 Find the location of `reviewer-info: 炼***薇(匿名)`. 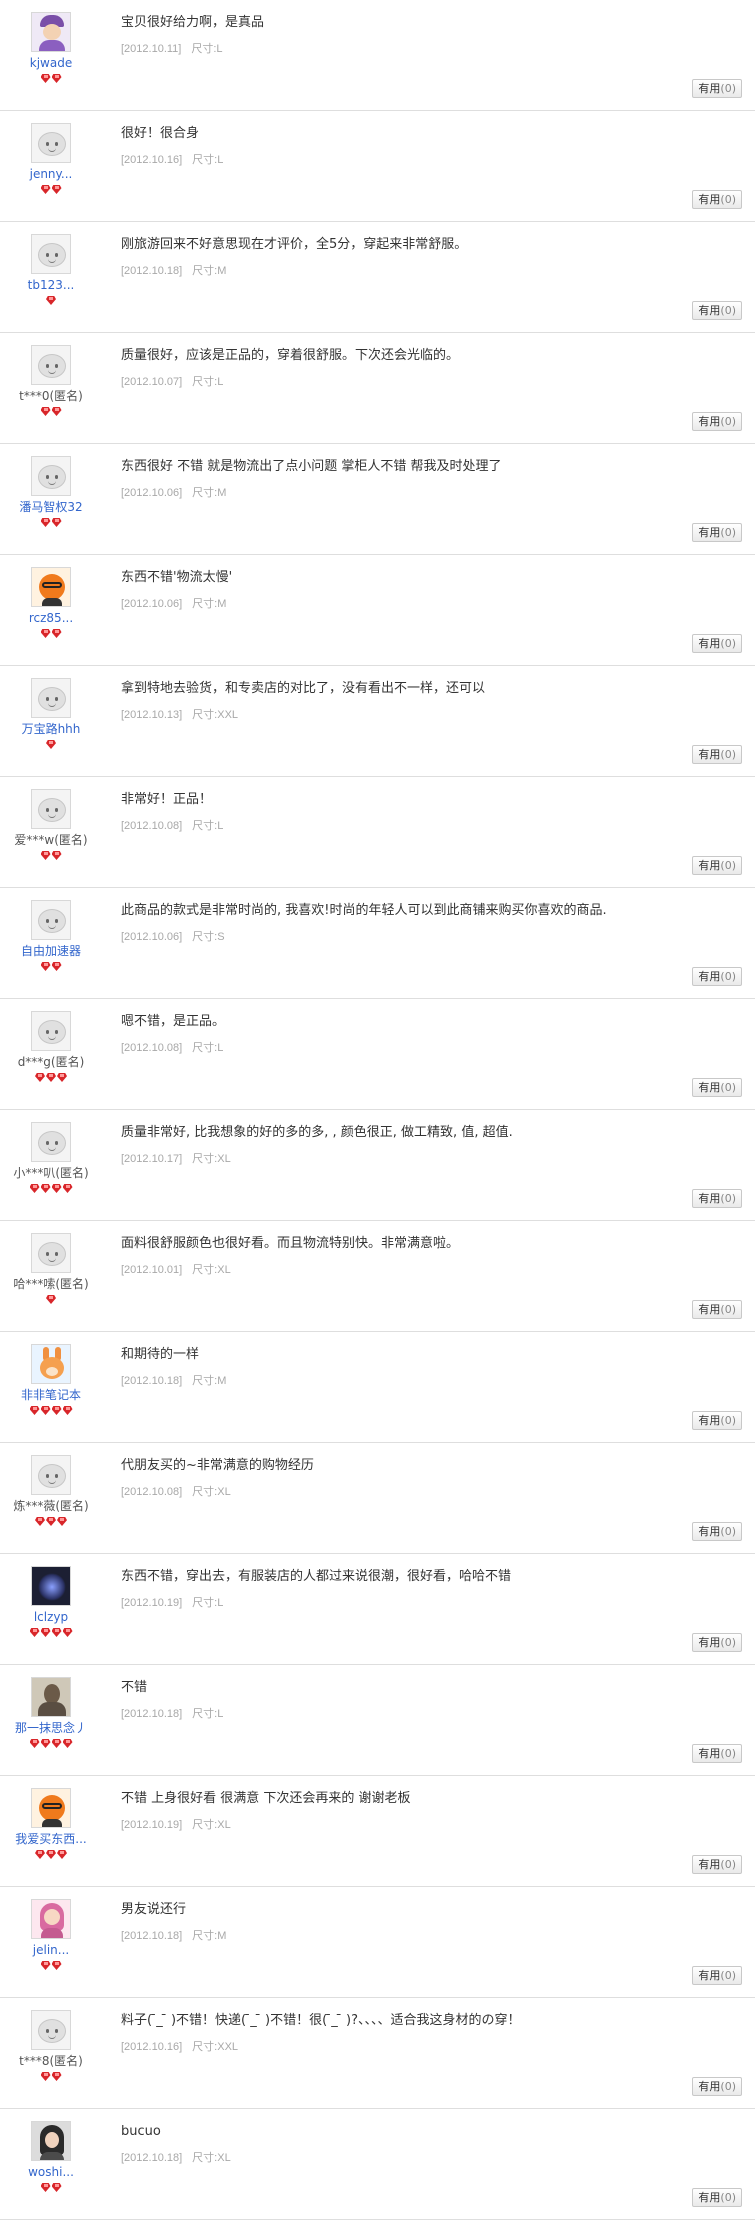

reviewer-info: 炼***薇(匿名) is located at coordinates (51, 1491).